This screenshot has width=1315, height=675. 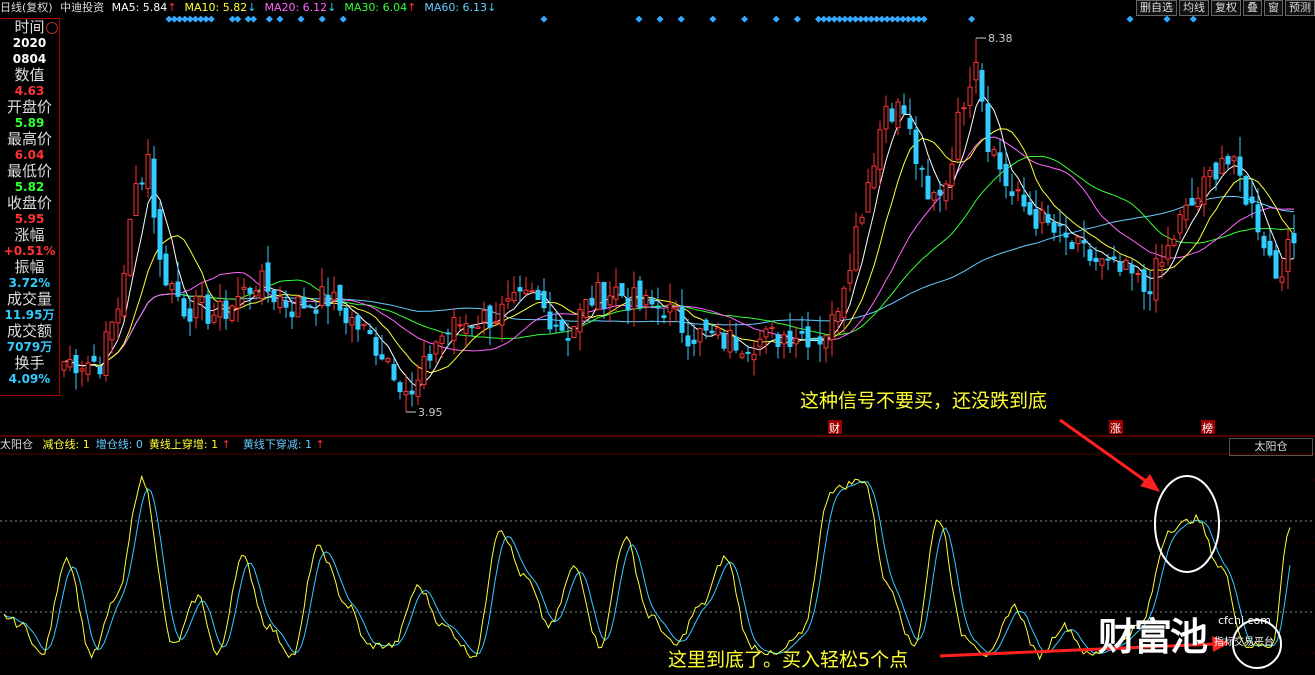 I want to click on period-label: 日线(复权), so click(x=26, y=7).